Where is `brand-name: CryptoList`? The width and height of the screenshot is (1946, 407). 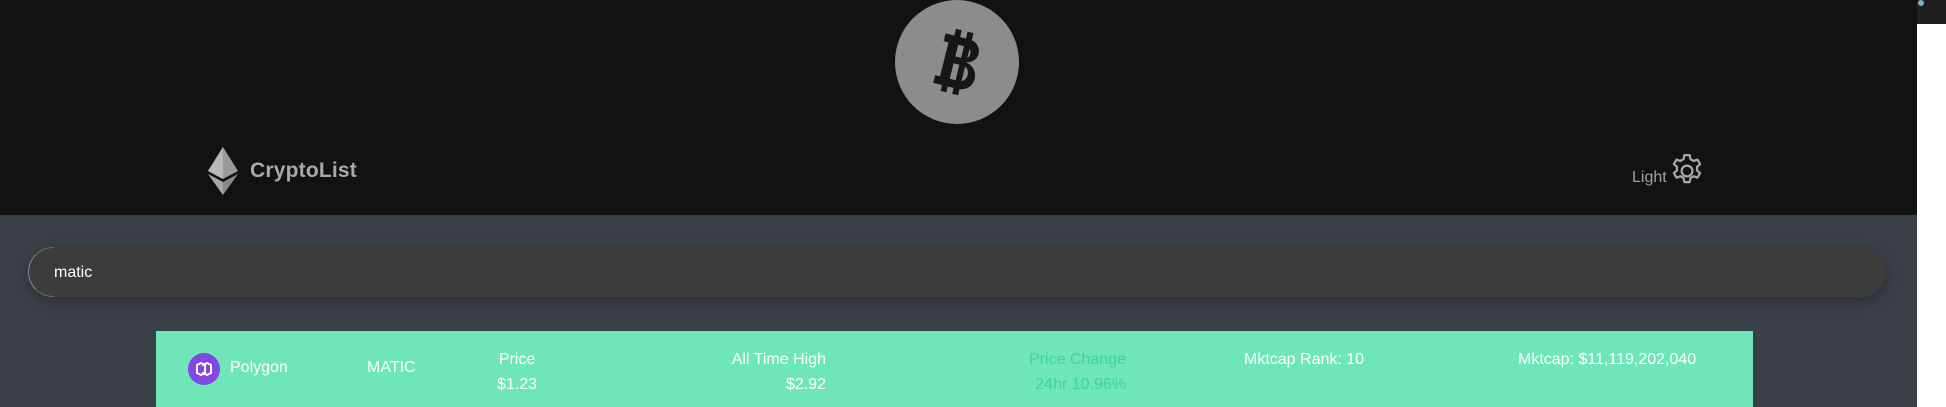
brand-name: CryptoList is located at coordinates (303, 170).